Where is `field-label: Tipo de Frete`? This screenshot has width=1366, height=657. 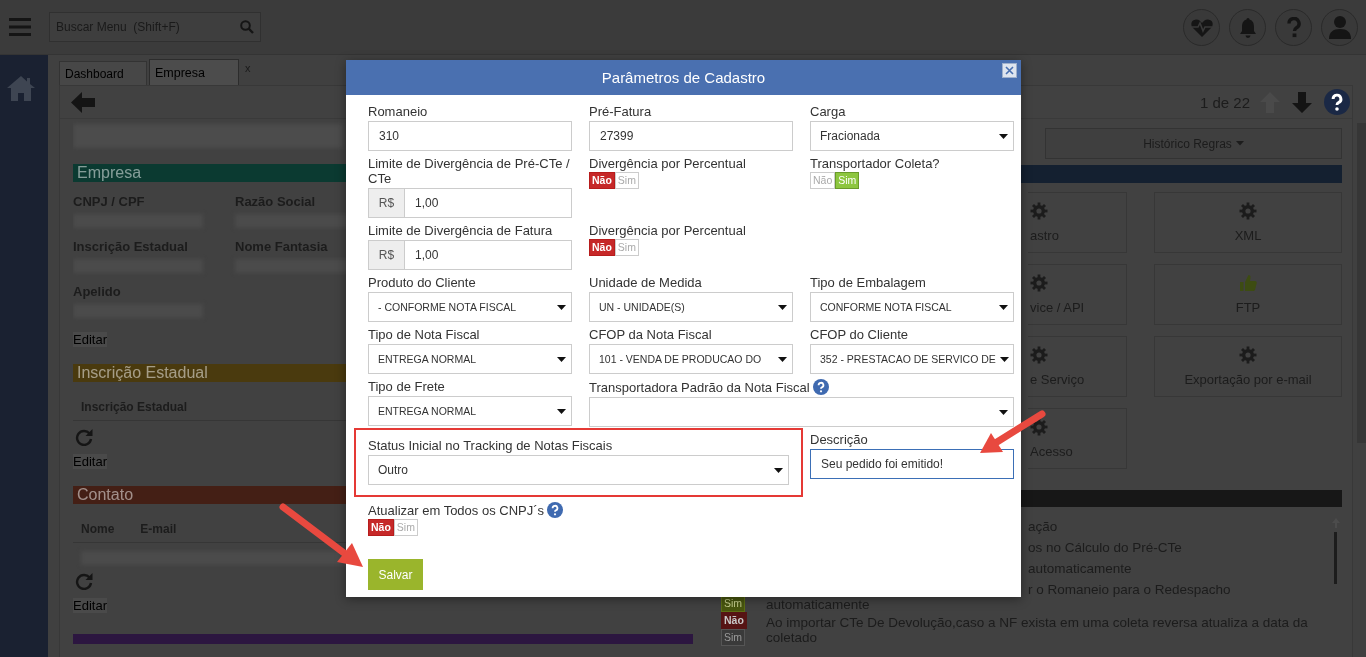
field-label: Tipo de Frete is located at coordinates (406, 386).